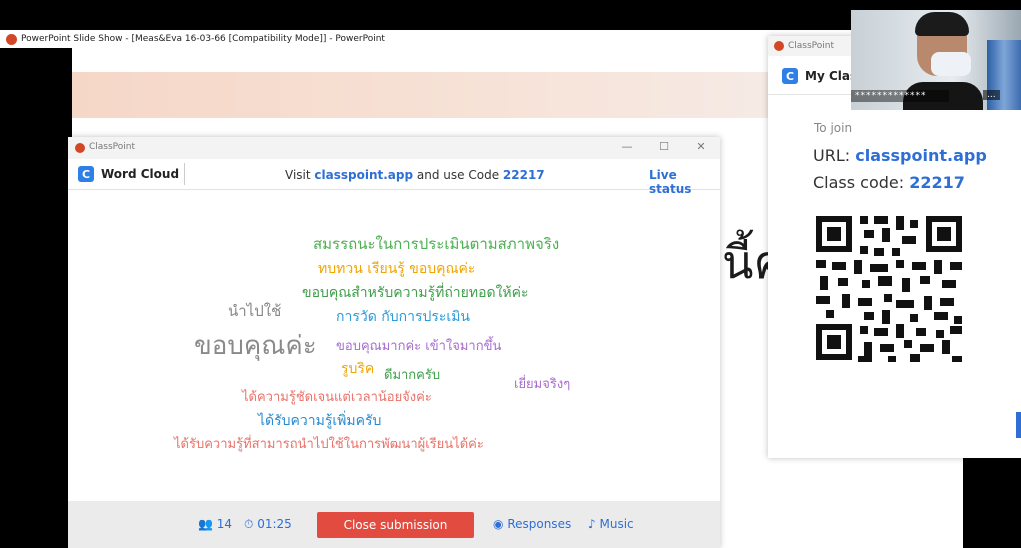  I want to click on class-code-value: 22217, so click(937, 182).